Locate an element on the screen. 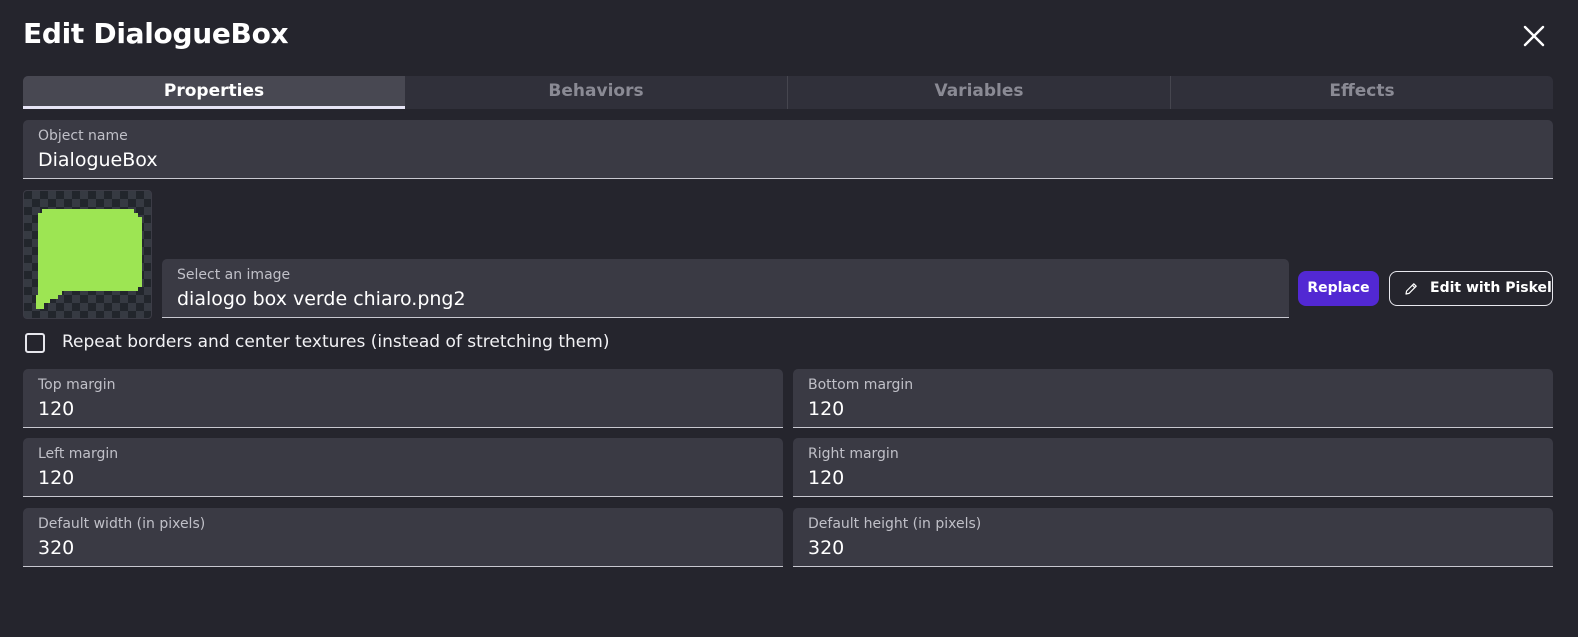 The width and height of the screenshot is (1578, 637). default-width-value: 320 is located at coordinates (56, 548).